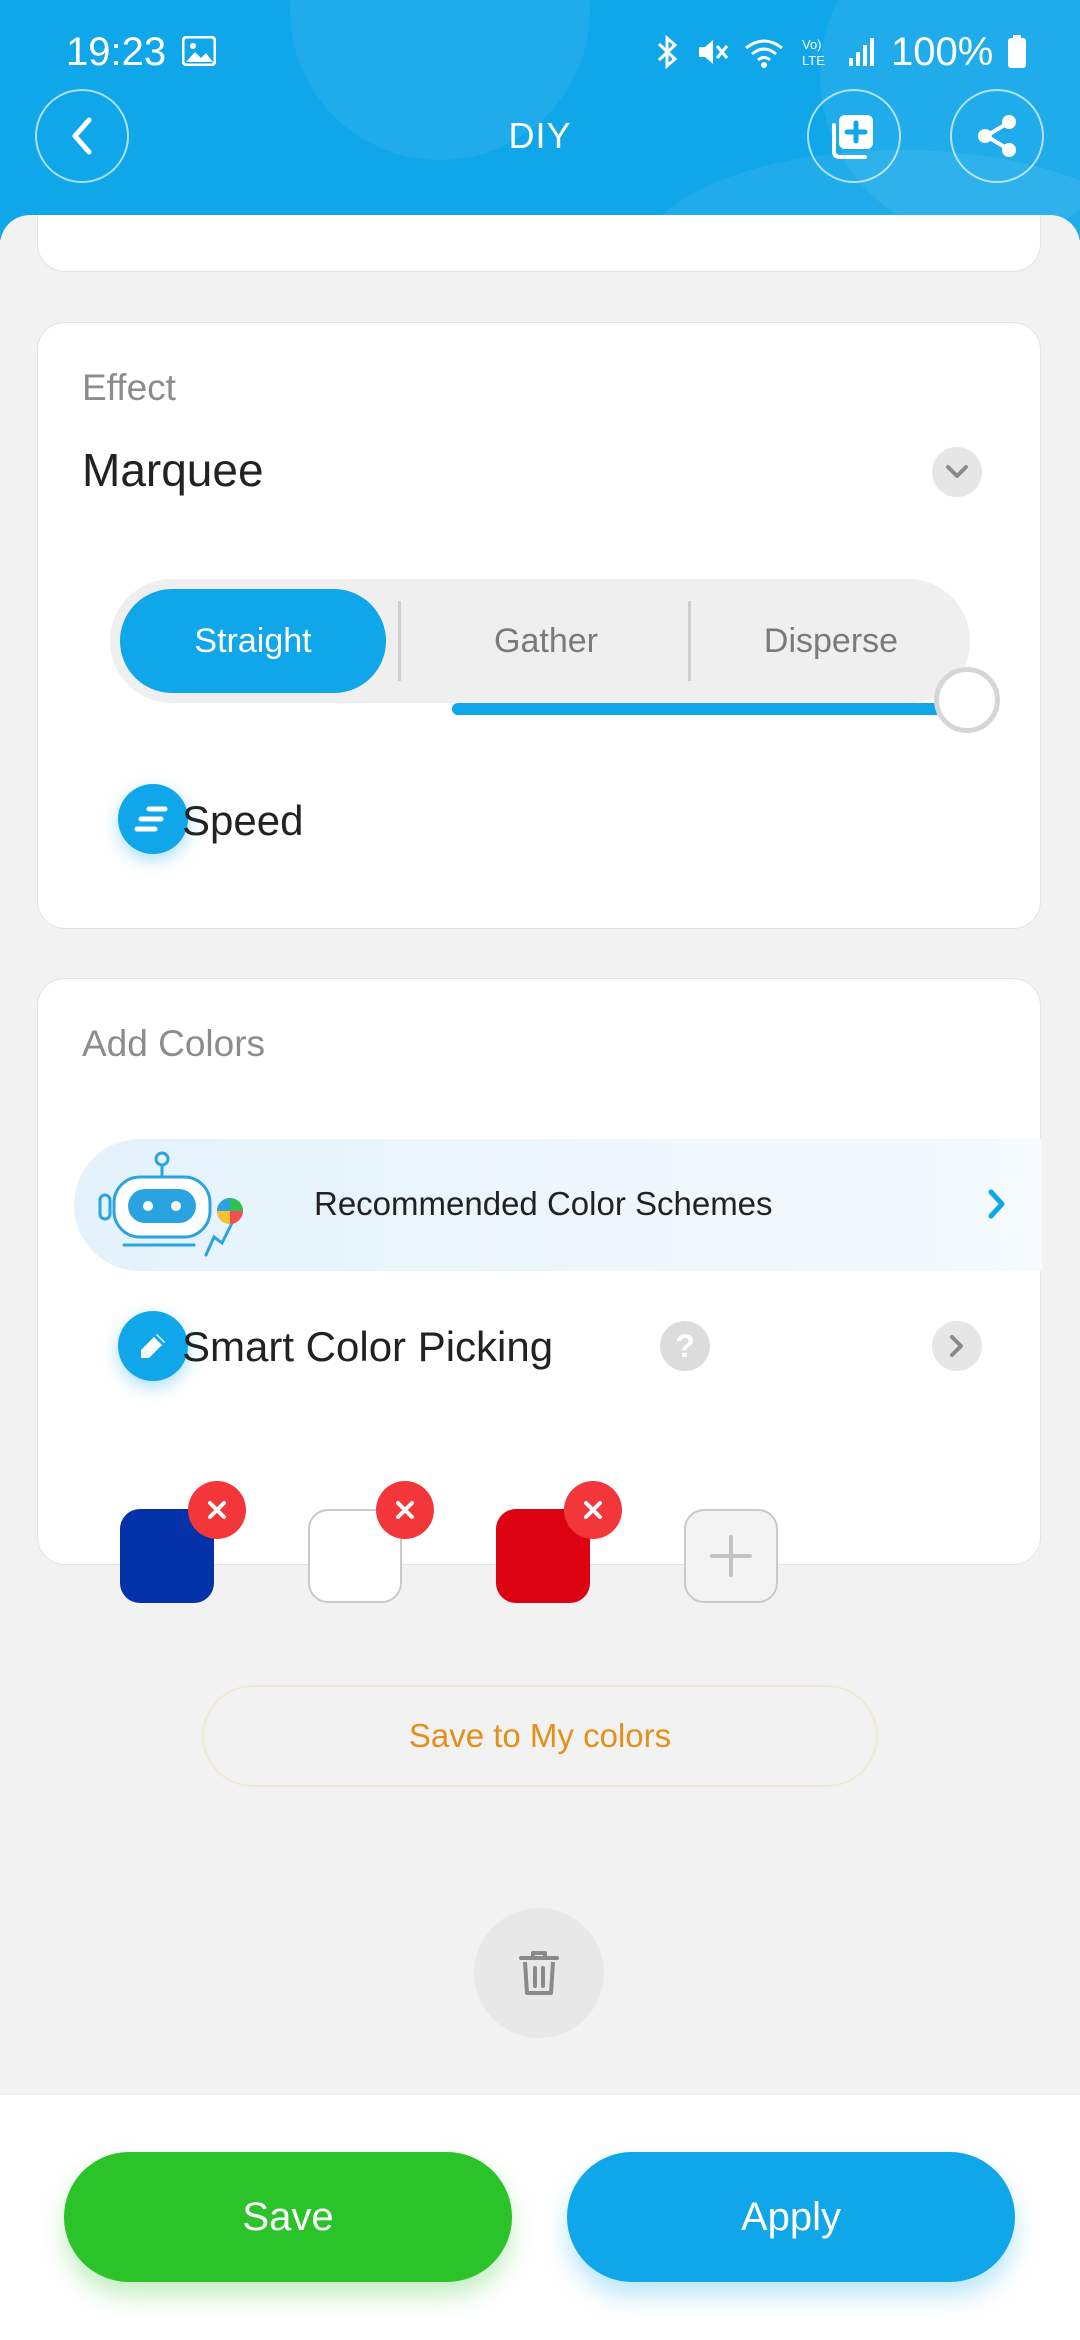  What do you see at coordinates (685, 1346) in the screenshot?
I see `smart-color-picking-help-icon: ?` at bounding box center [685, 1346].